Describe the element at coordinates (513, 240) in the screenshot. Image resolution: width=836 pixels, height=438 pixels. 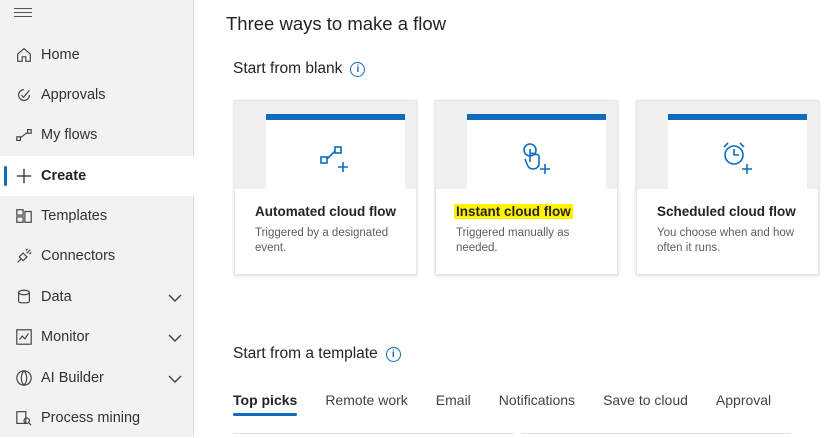
I see `card-description: Triggered manually as needed.` at that location.